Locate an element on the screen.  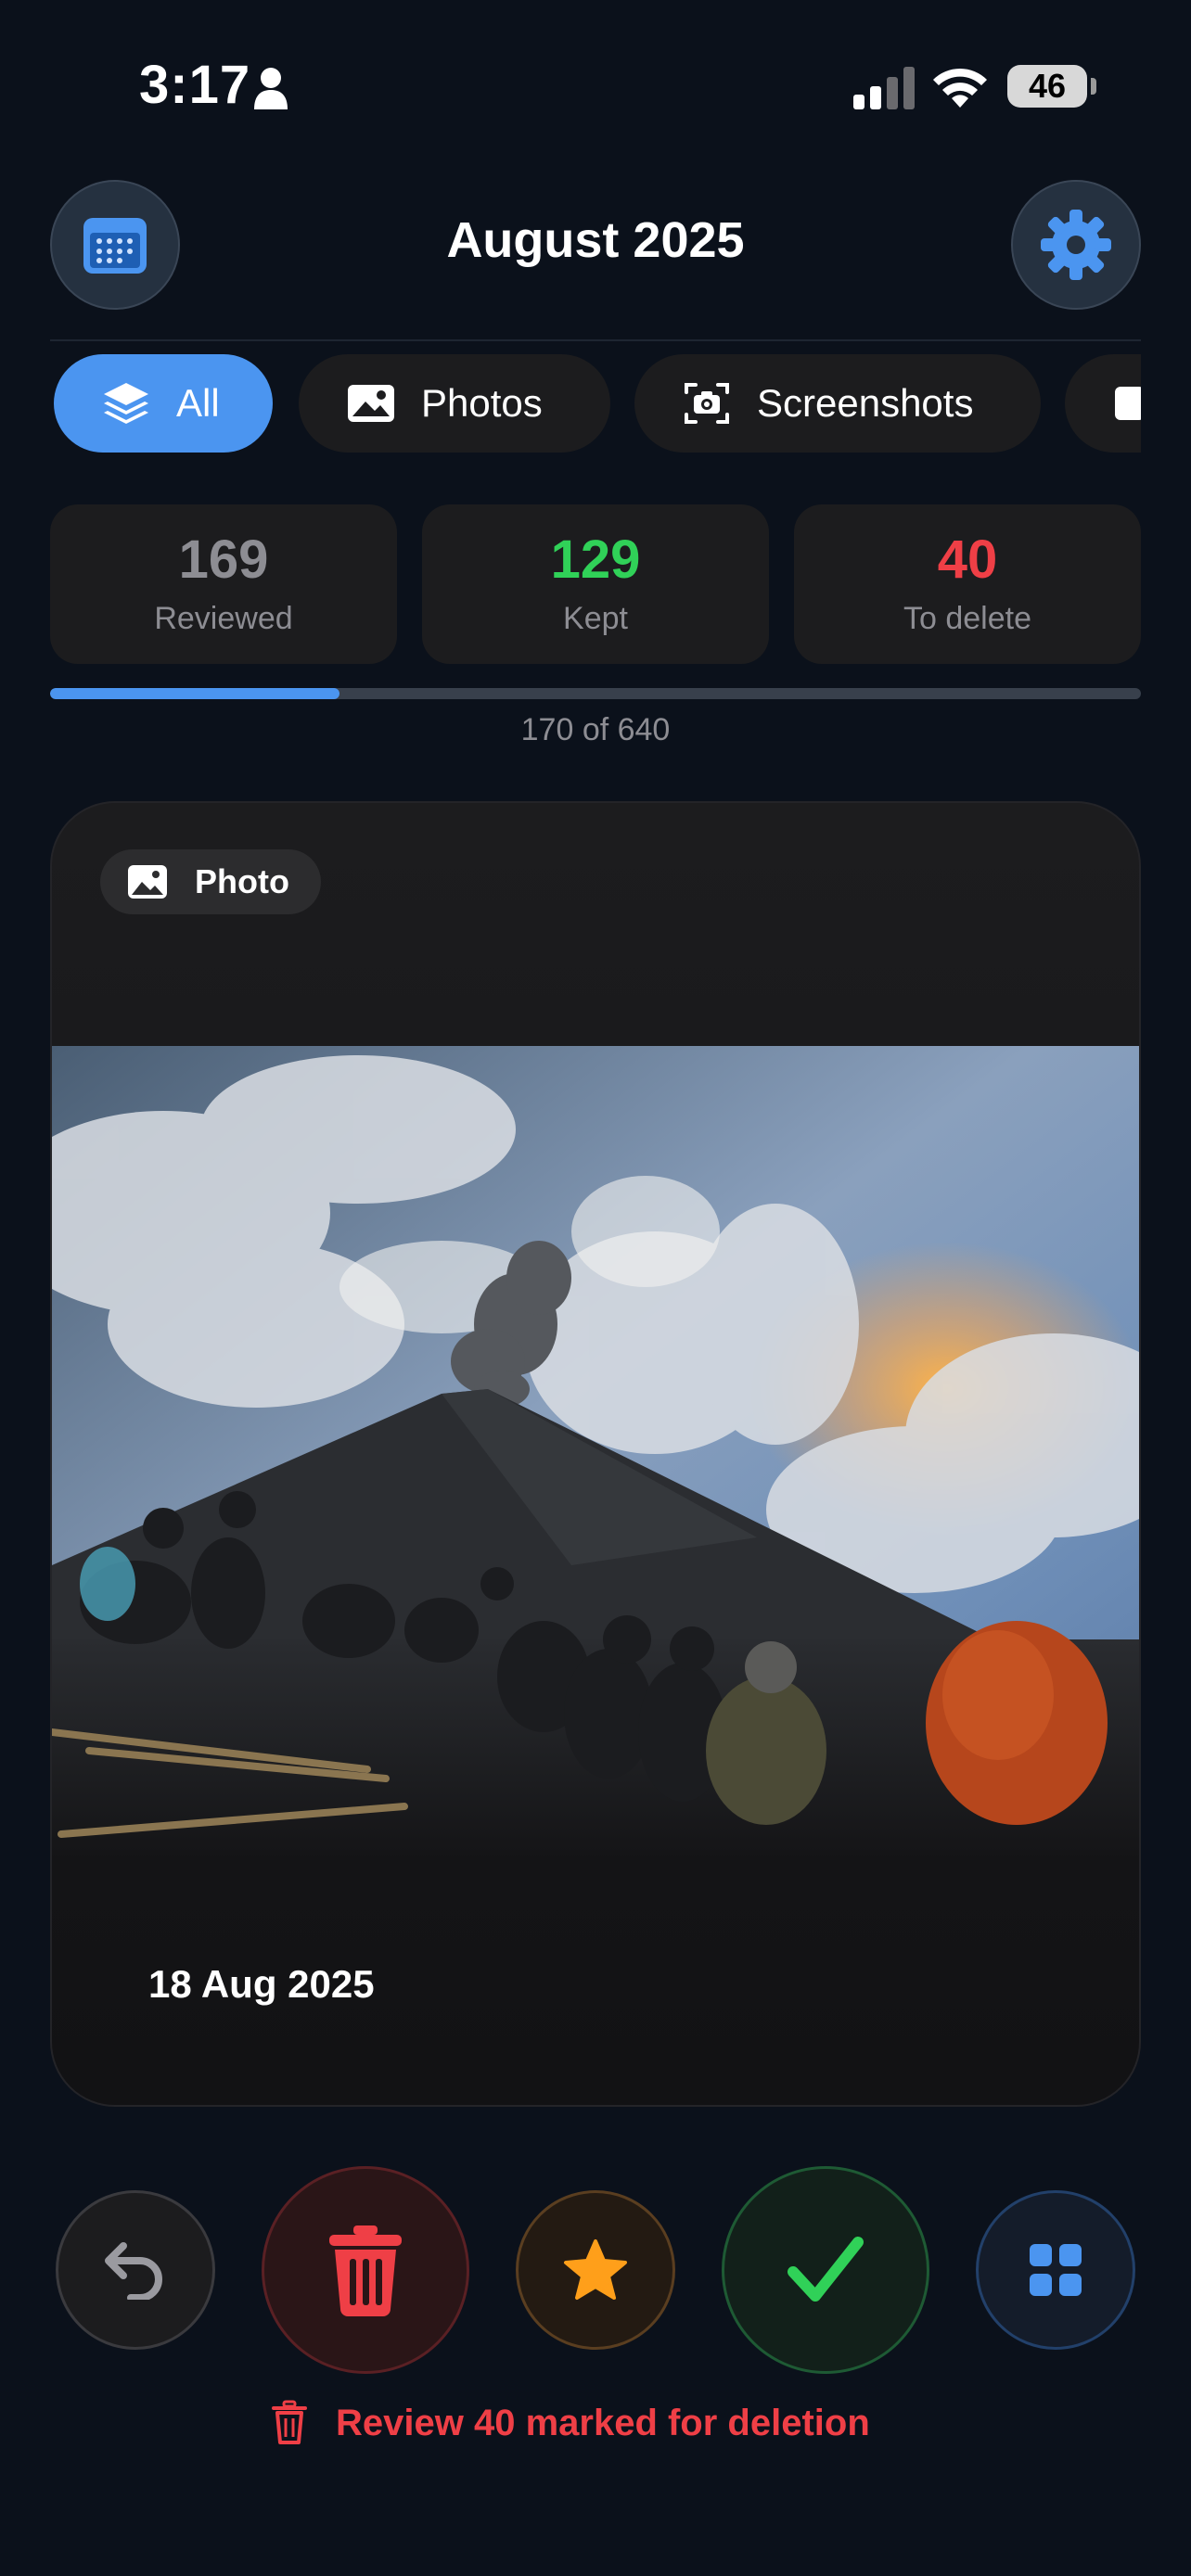
filter-chips: All Photos Screenshots is located at coordinates (595, 405).